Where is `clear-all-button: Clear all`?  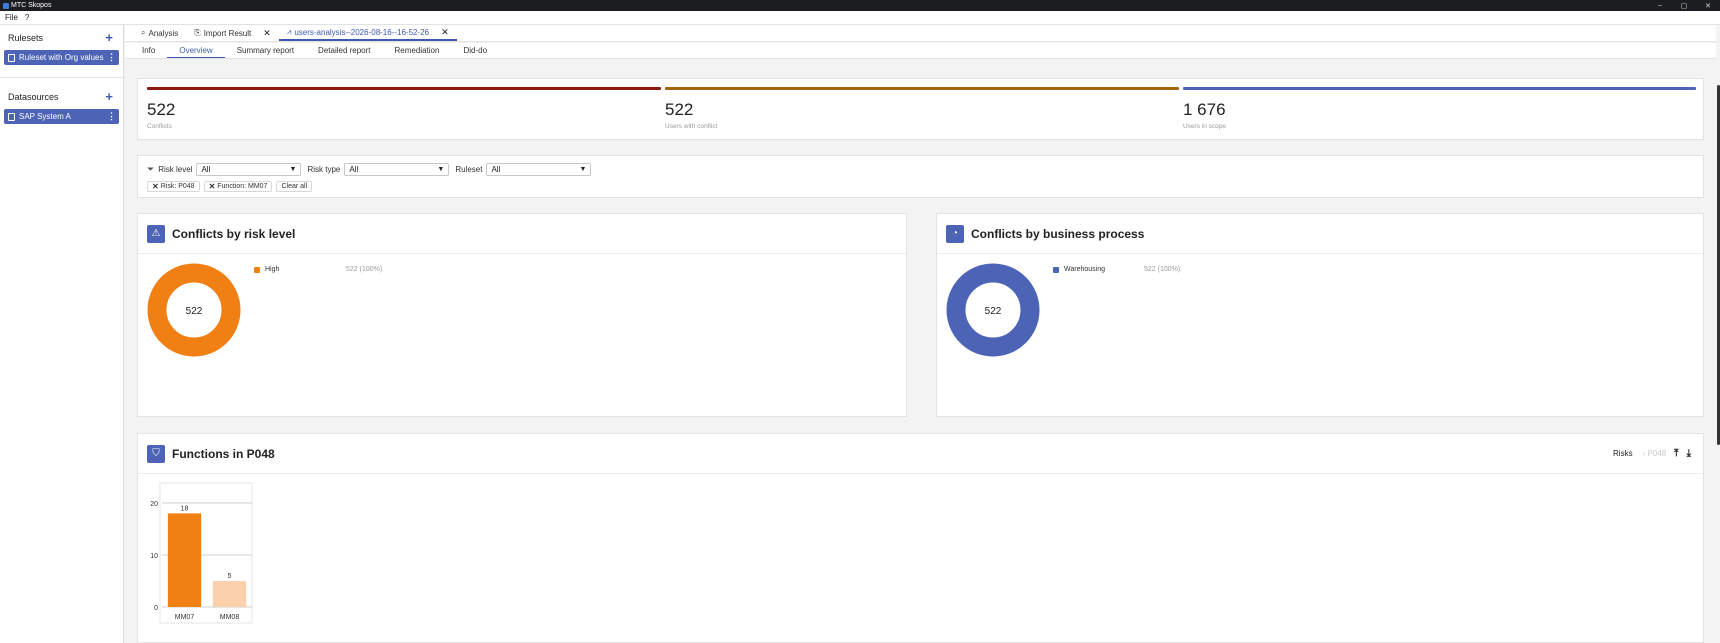
clear-all-button: Clear all is located at coordinates (294, 186).